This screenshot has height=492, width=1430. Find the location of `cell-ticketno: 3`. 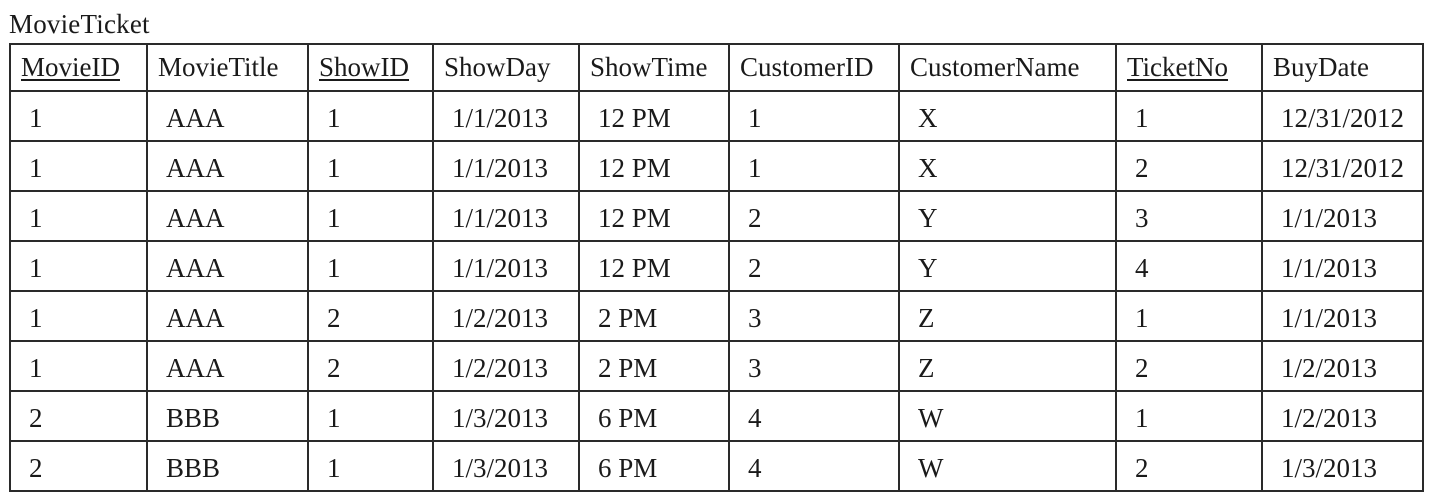

cell-ticketno: 3 is located at coordinates (1189, 216).